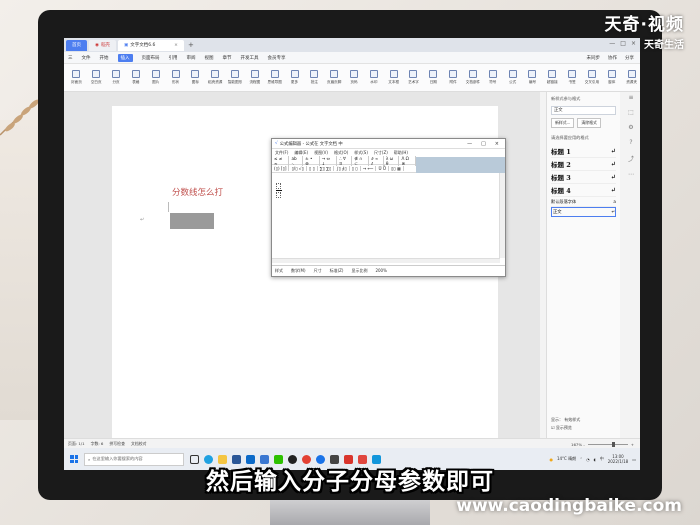 The width and height of the screenshot is (700, 525). I want to click on style-heading-3: 标题 3 ↵, so click(583, 177).